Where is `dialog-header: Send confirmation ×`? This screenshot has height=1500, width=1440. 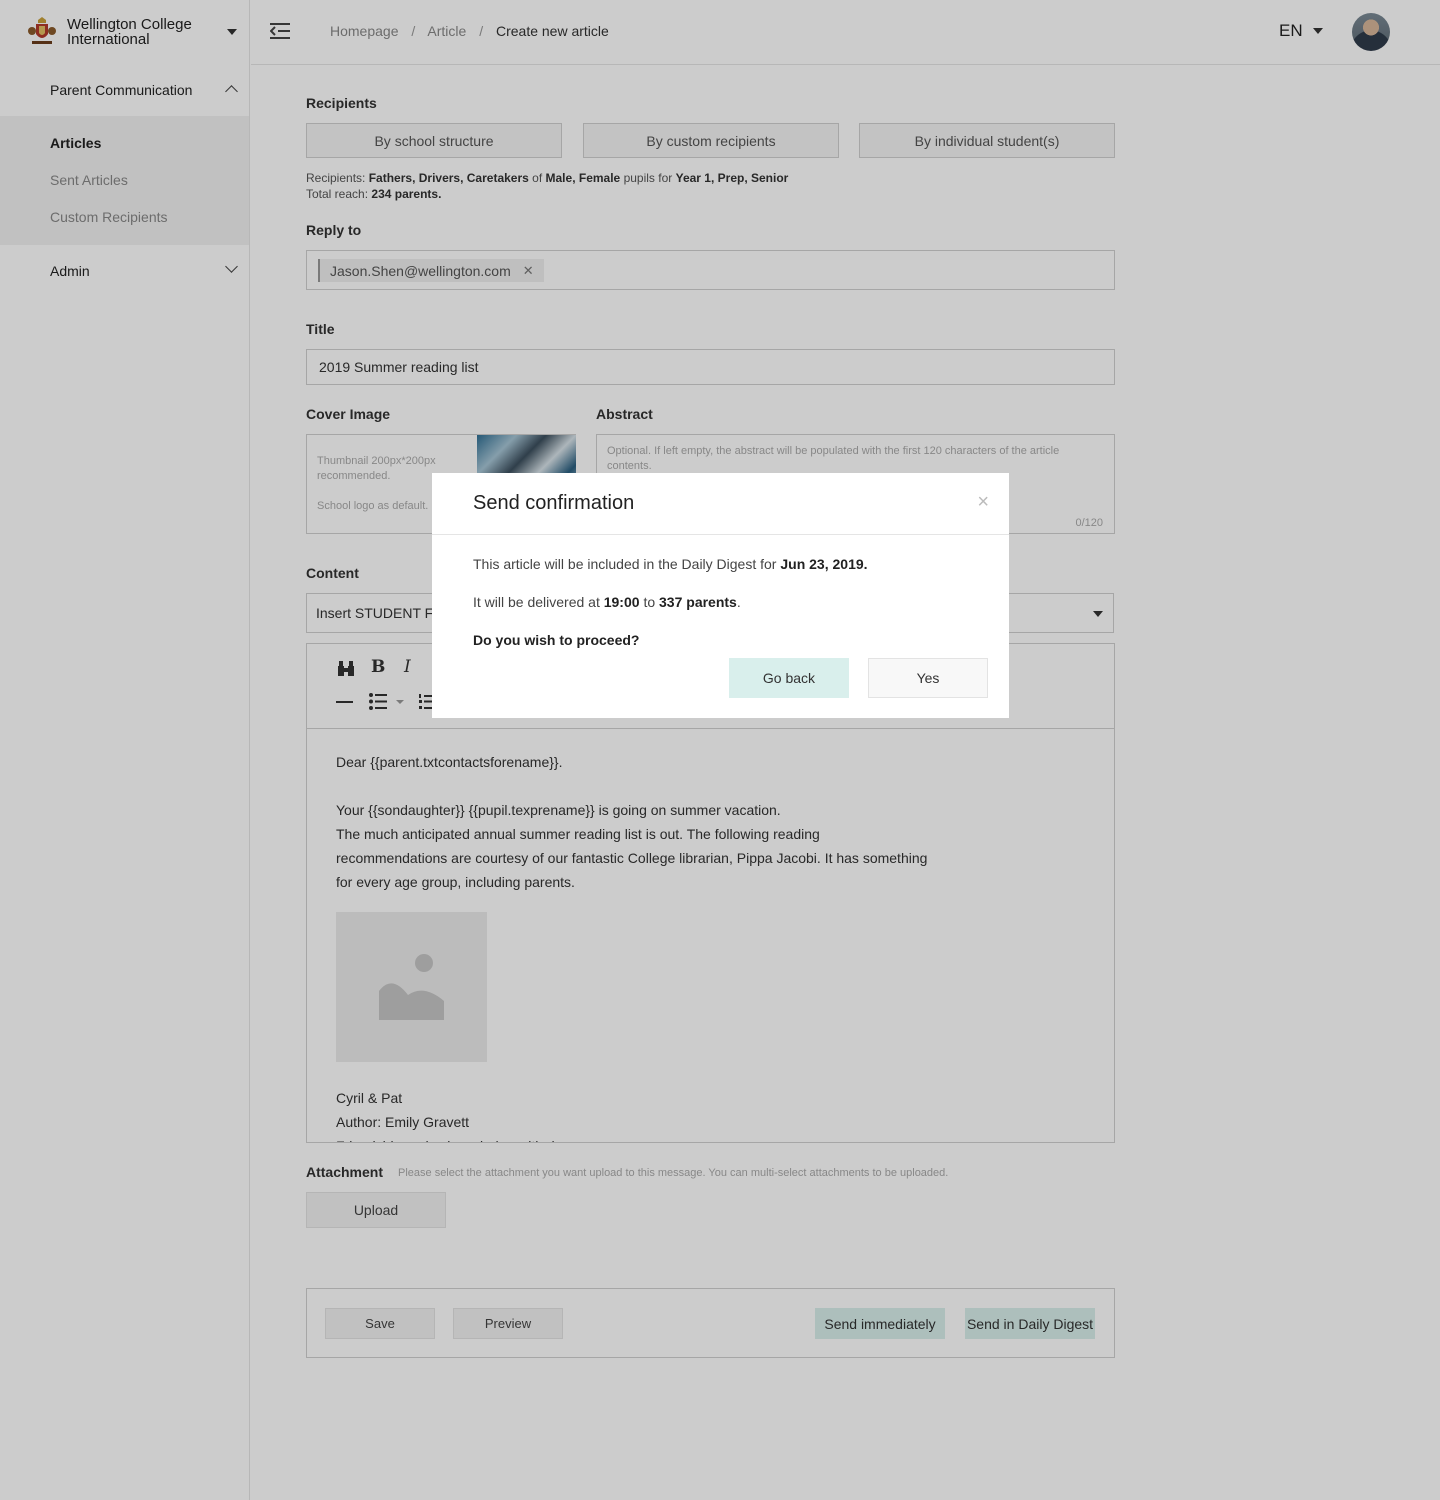
dialog-header: Send confirmation × is located at coordinates (720, 504).